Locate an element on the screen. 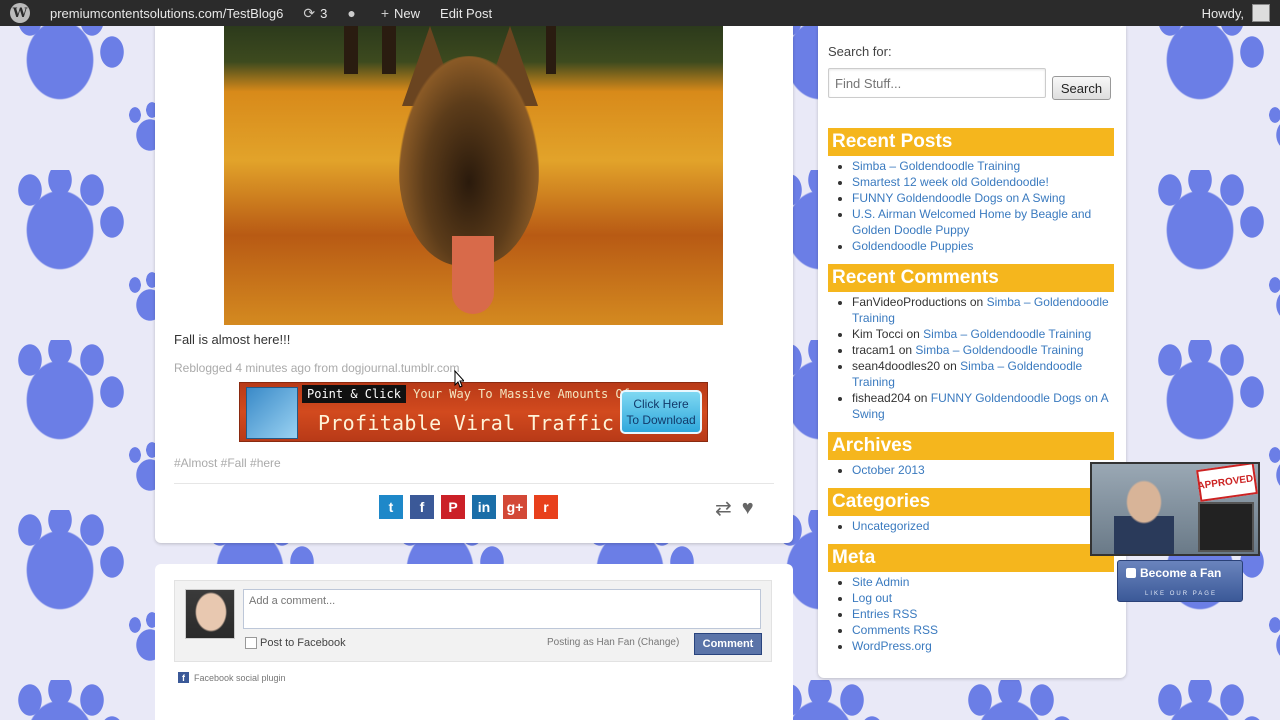 This screenshot has width=1280, height=720. categories-title: Categories is located at coordinates (971, 502).